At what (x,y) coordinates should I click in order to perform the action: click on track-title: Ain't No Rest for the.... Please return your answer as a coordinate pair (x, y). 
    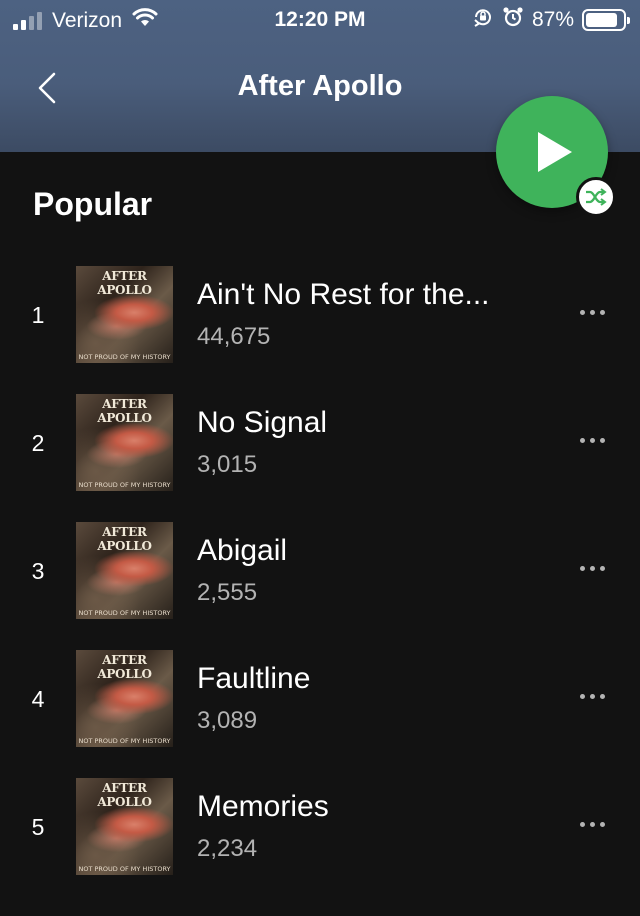
    Looking at the image, I should click on (343, 294).